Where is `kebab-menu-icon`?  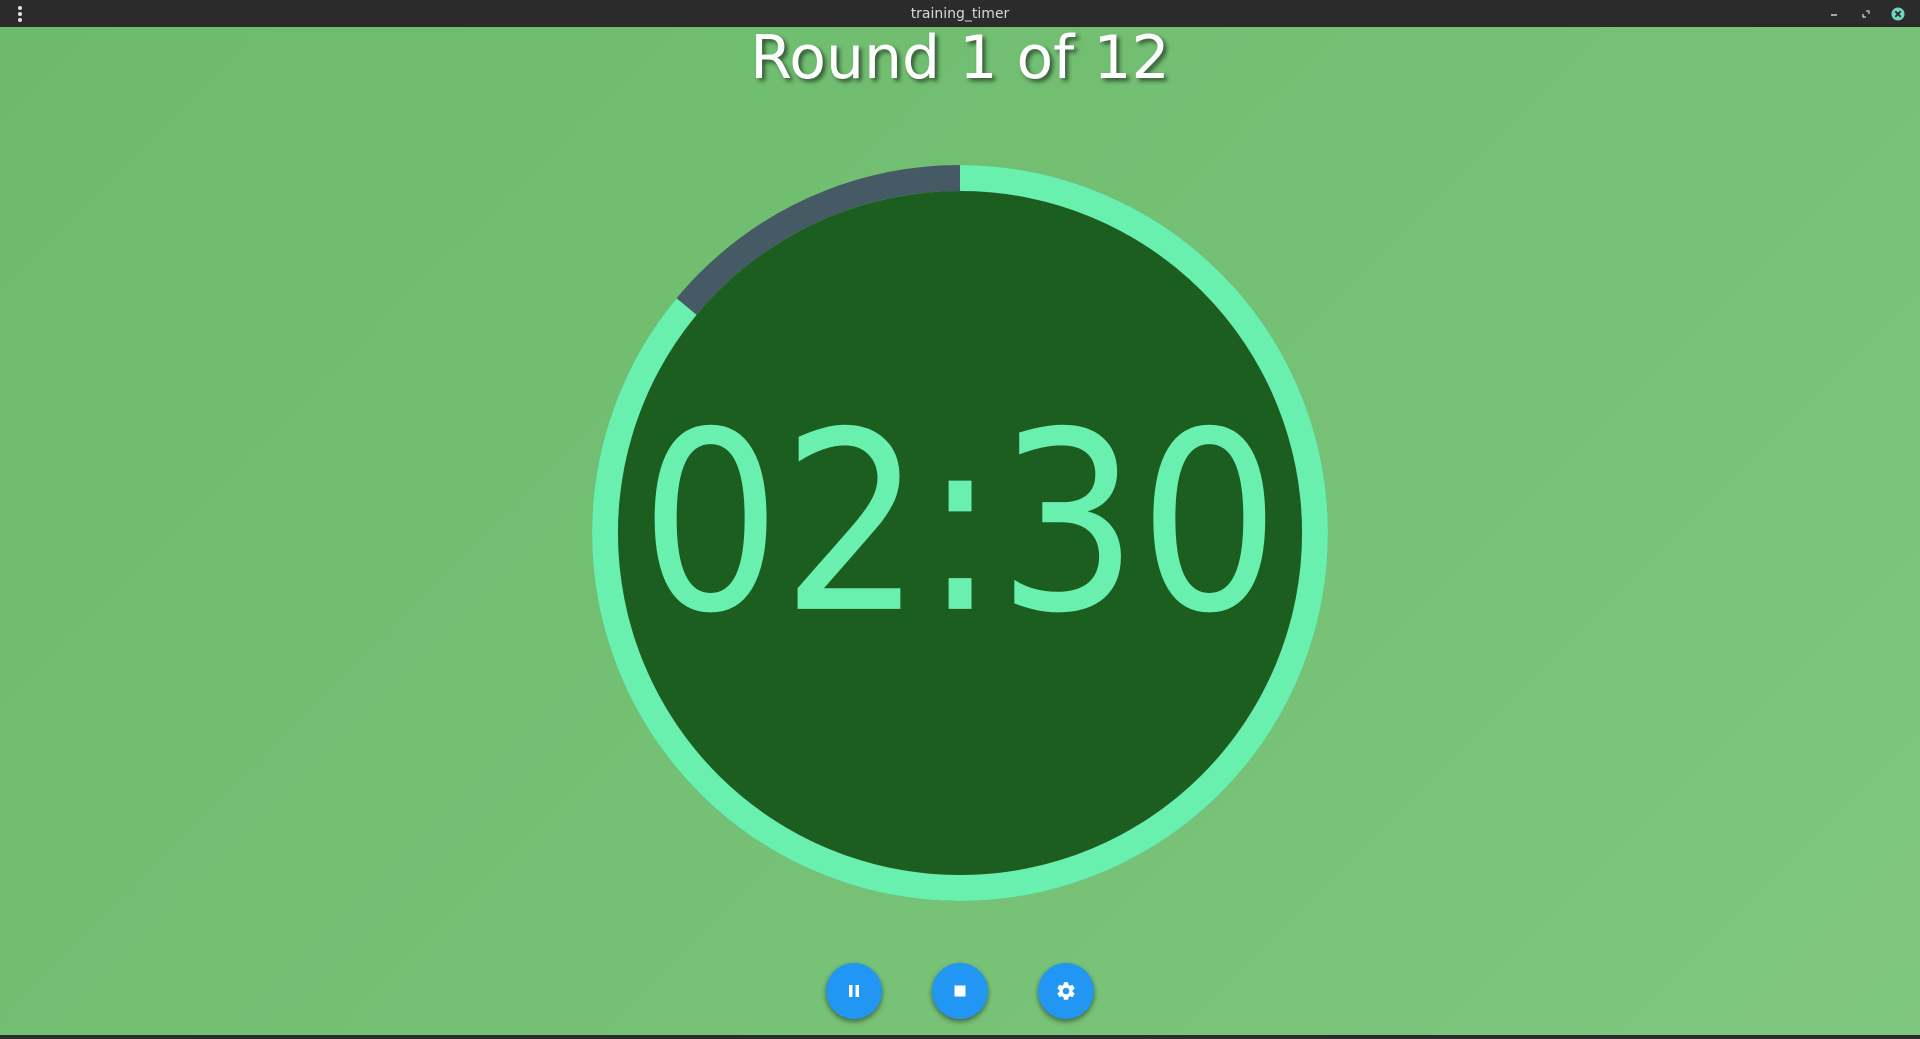
kebab-menu-icon is located at coordinates (20, 13).